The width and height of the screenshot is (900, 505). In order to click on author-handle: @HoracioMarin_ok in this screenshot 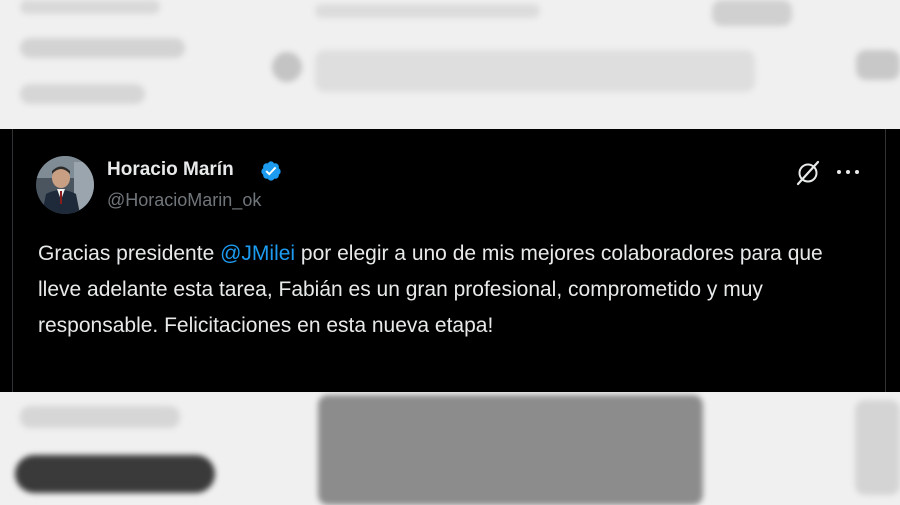, I will do `click(184, 200)`.